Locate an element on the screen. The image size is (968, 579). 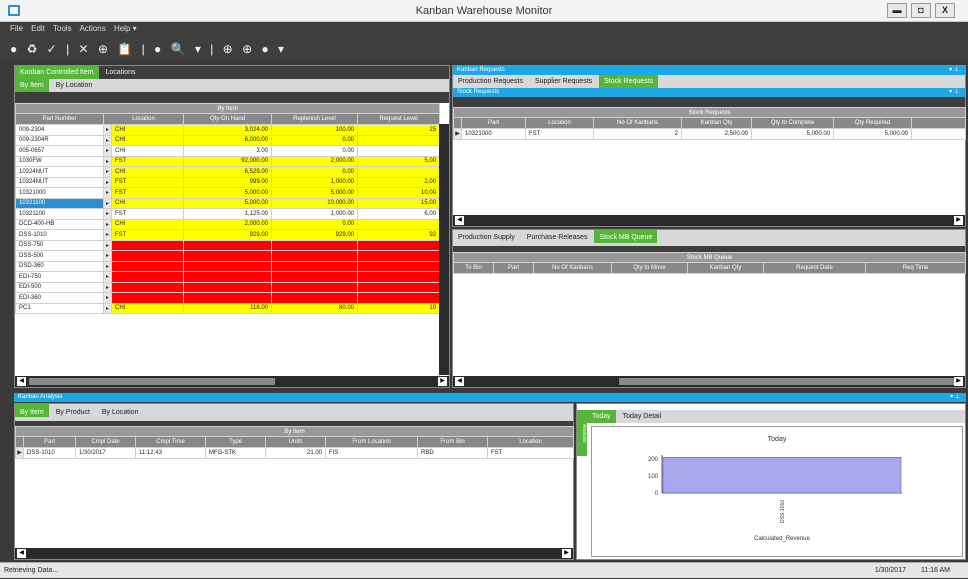
menu-help: Help ▾ is located at coordinates (125, 28).